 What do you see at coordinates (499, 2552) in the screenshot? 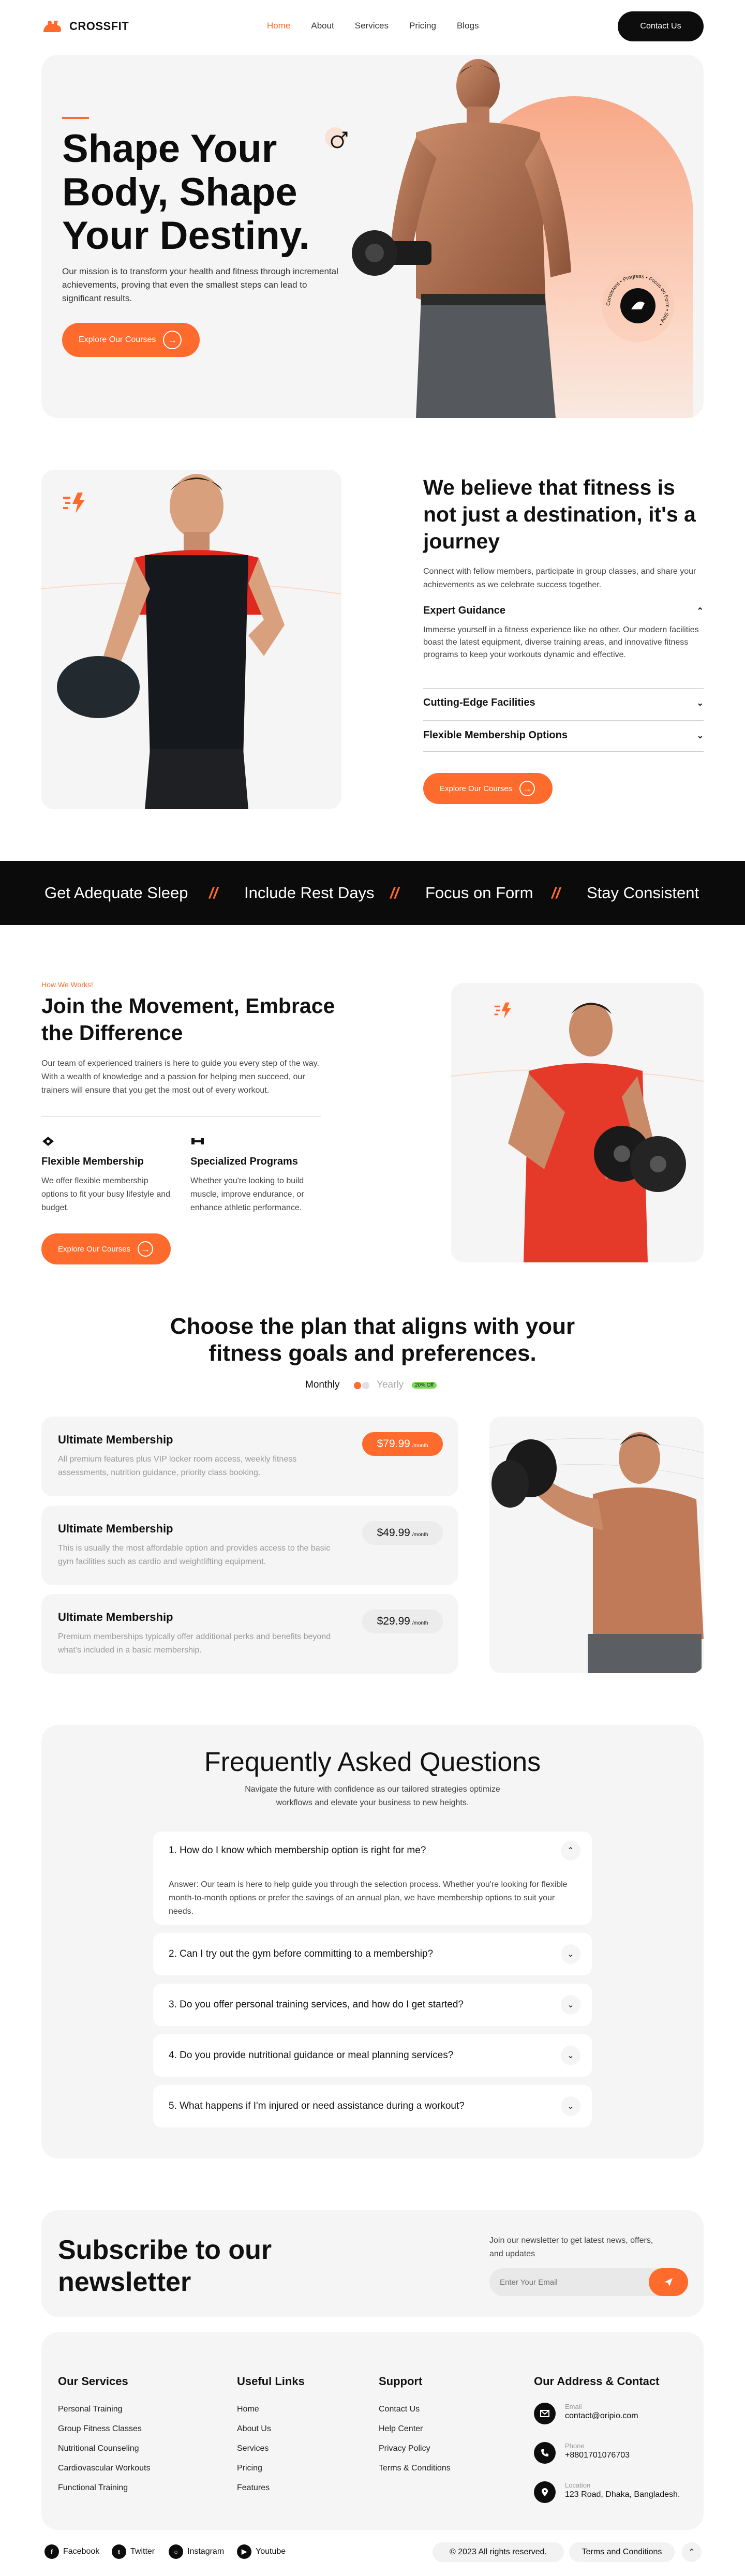
I see `copyright-text: © 2023 All rights reserved.` at bounding box center [499, 2552].